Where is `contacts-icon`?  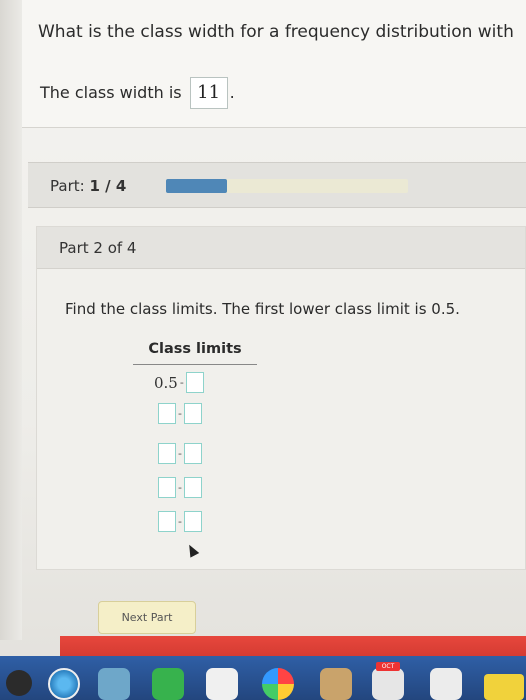
contacts-icon is located at coordinates (336, 684).